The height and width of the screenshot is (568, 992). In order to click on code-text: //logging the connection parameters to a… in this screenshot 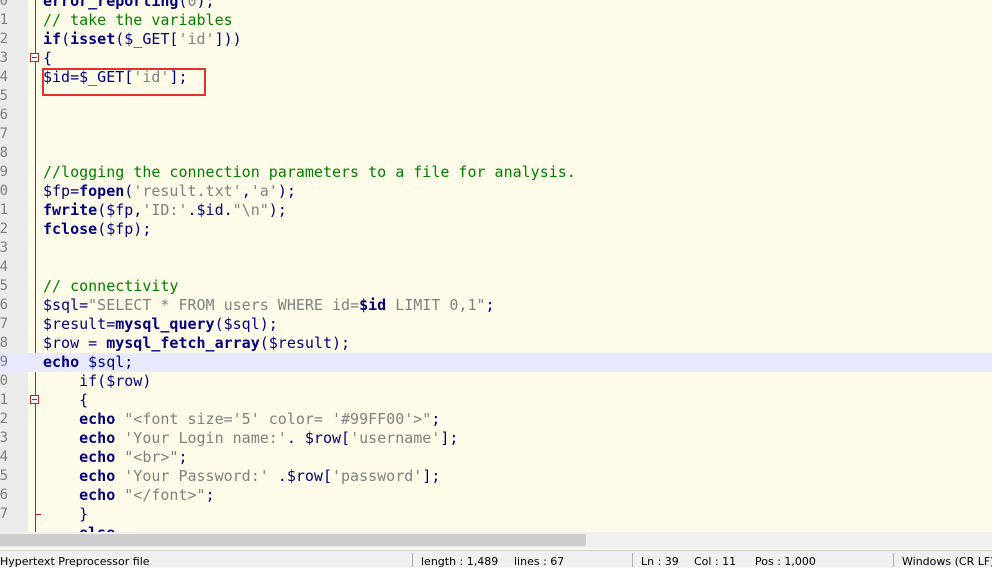, I will do `click(309, 172)`.